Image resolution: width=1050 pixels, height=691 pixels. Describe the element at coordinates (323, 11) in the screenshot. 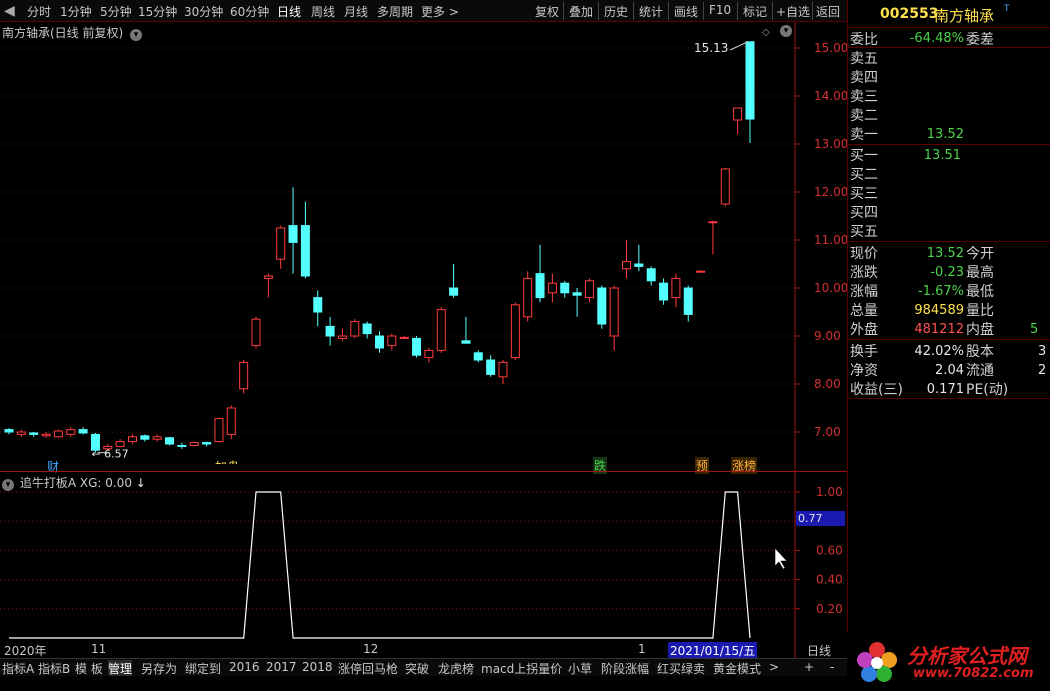

I see `period-tab-weekly: 周线` at that location.